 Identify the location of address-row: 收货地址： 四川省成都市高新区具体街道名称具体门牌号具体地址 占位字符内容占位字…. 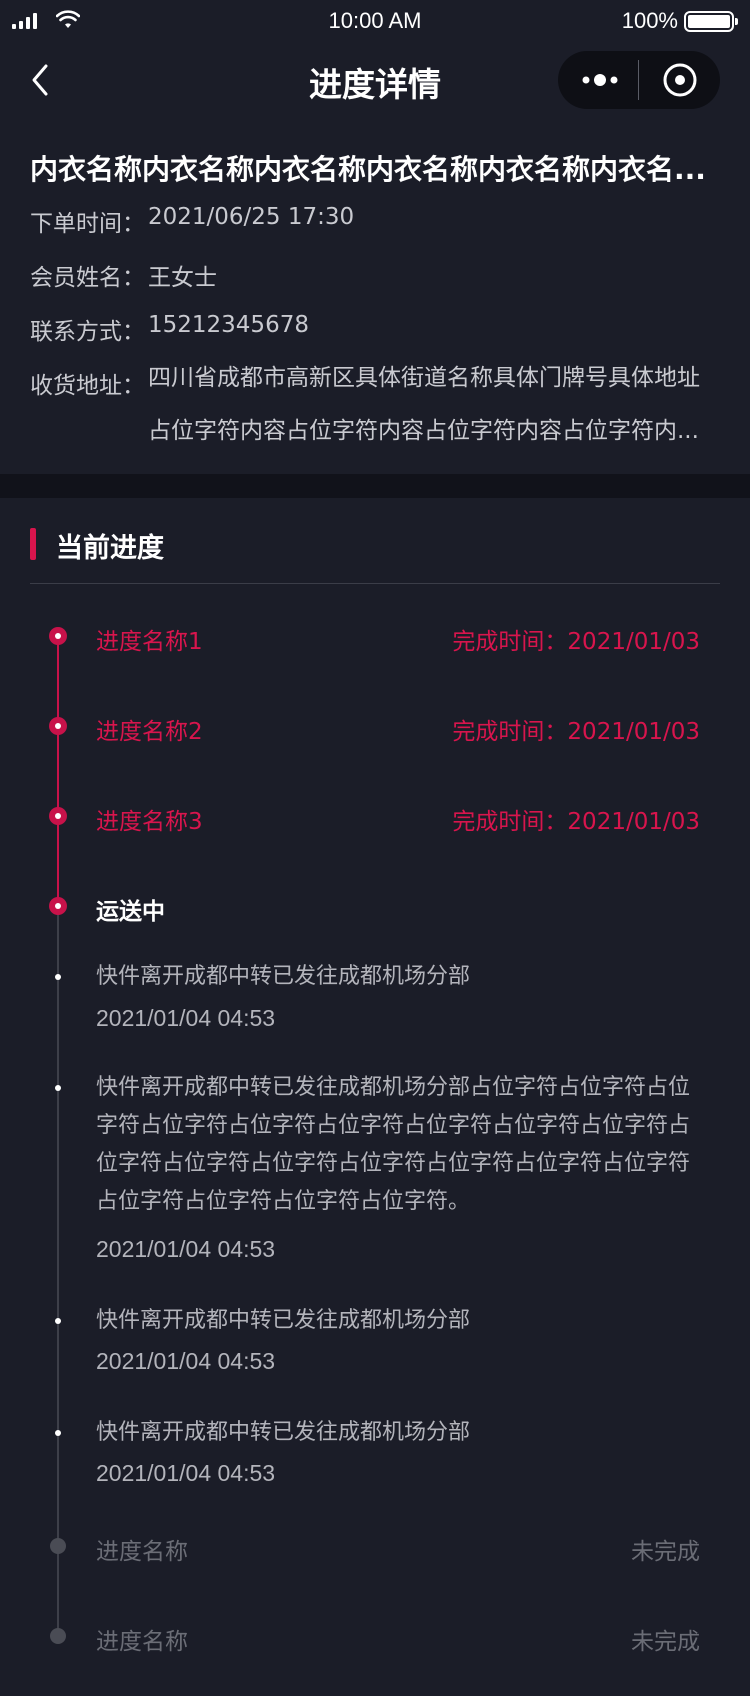
(380, 411).